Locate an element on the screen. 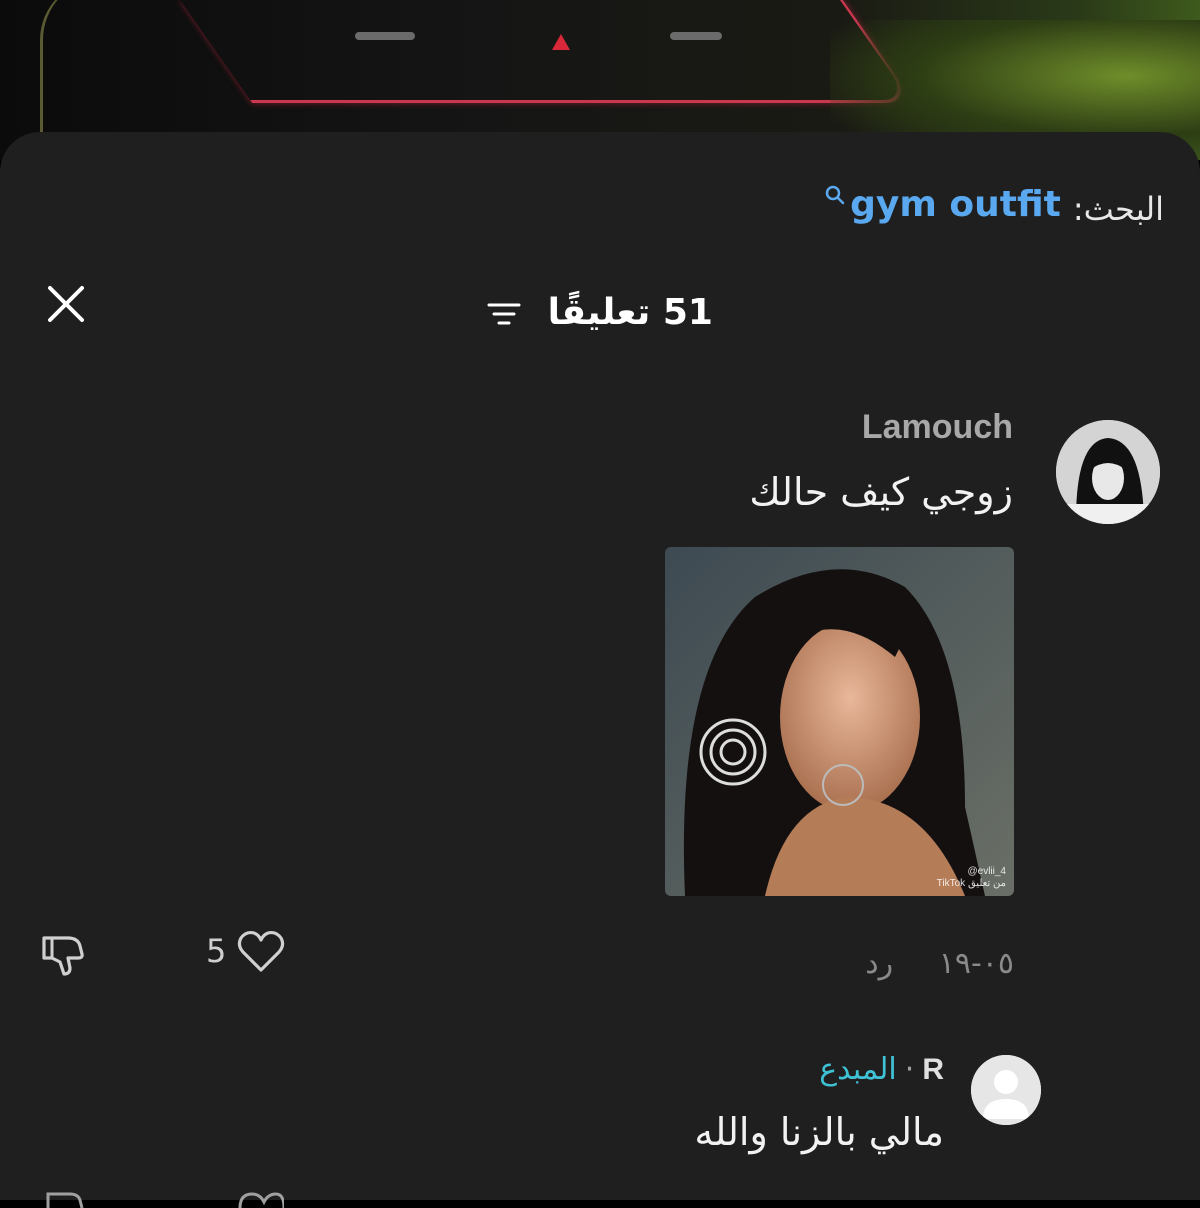  default-avatar-icon is located at coordinates (1006, 1090).